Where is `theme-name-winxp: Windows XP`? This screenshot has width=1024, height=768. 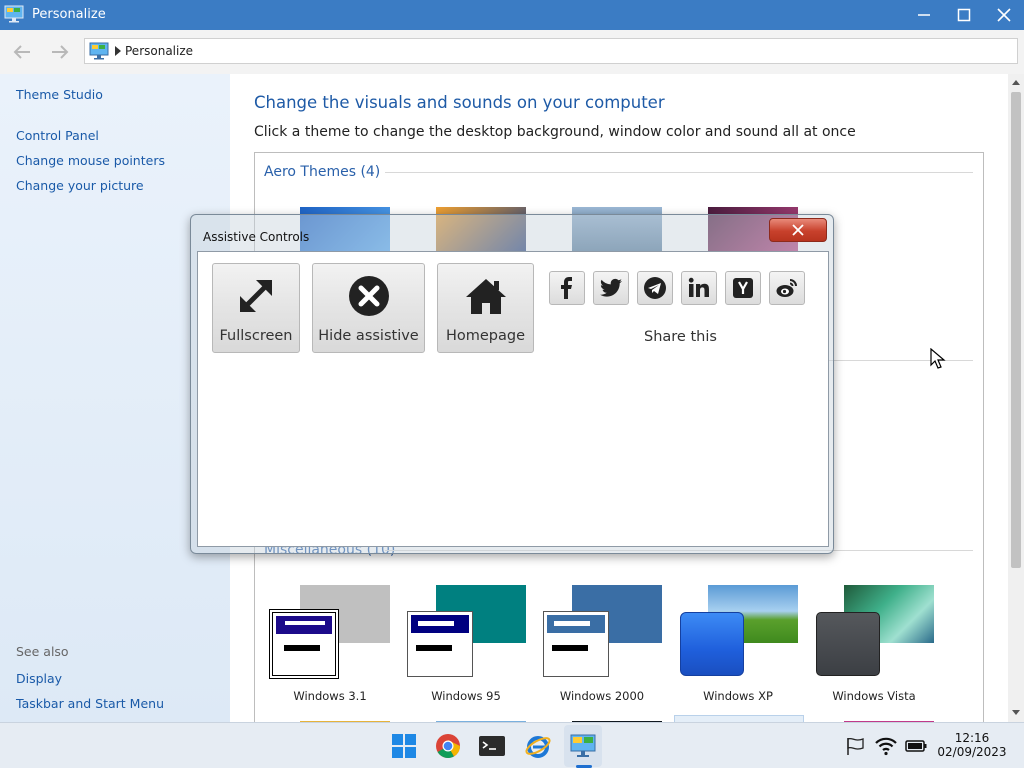 theme-name-winxp: Windows XP is located at coordinates (738, 696).